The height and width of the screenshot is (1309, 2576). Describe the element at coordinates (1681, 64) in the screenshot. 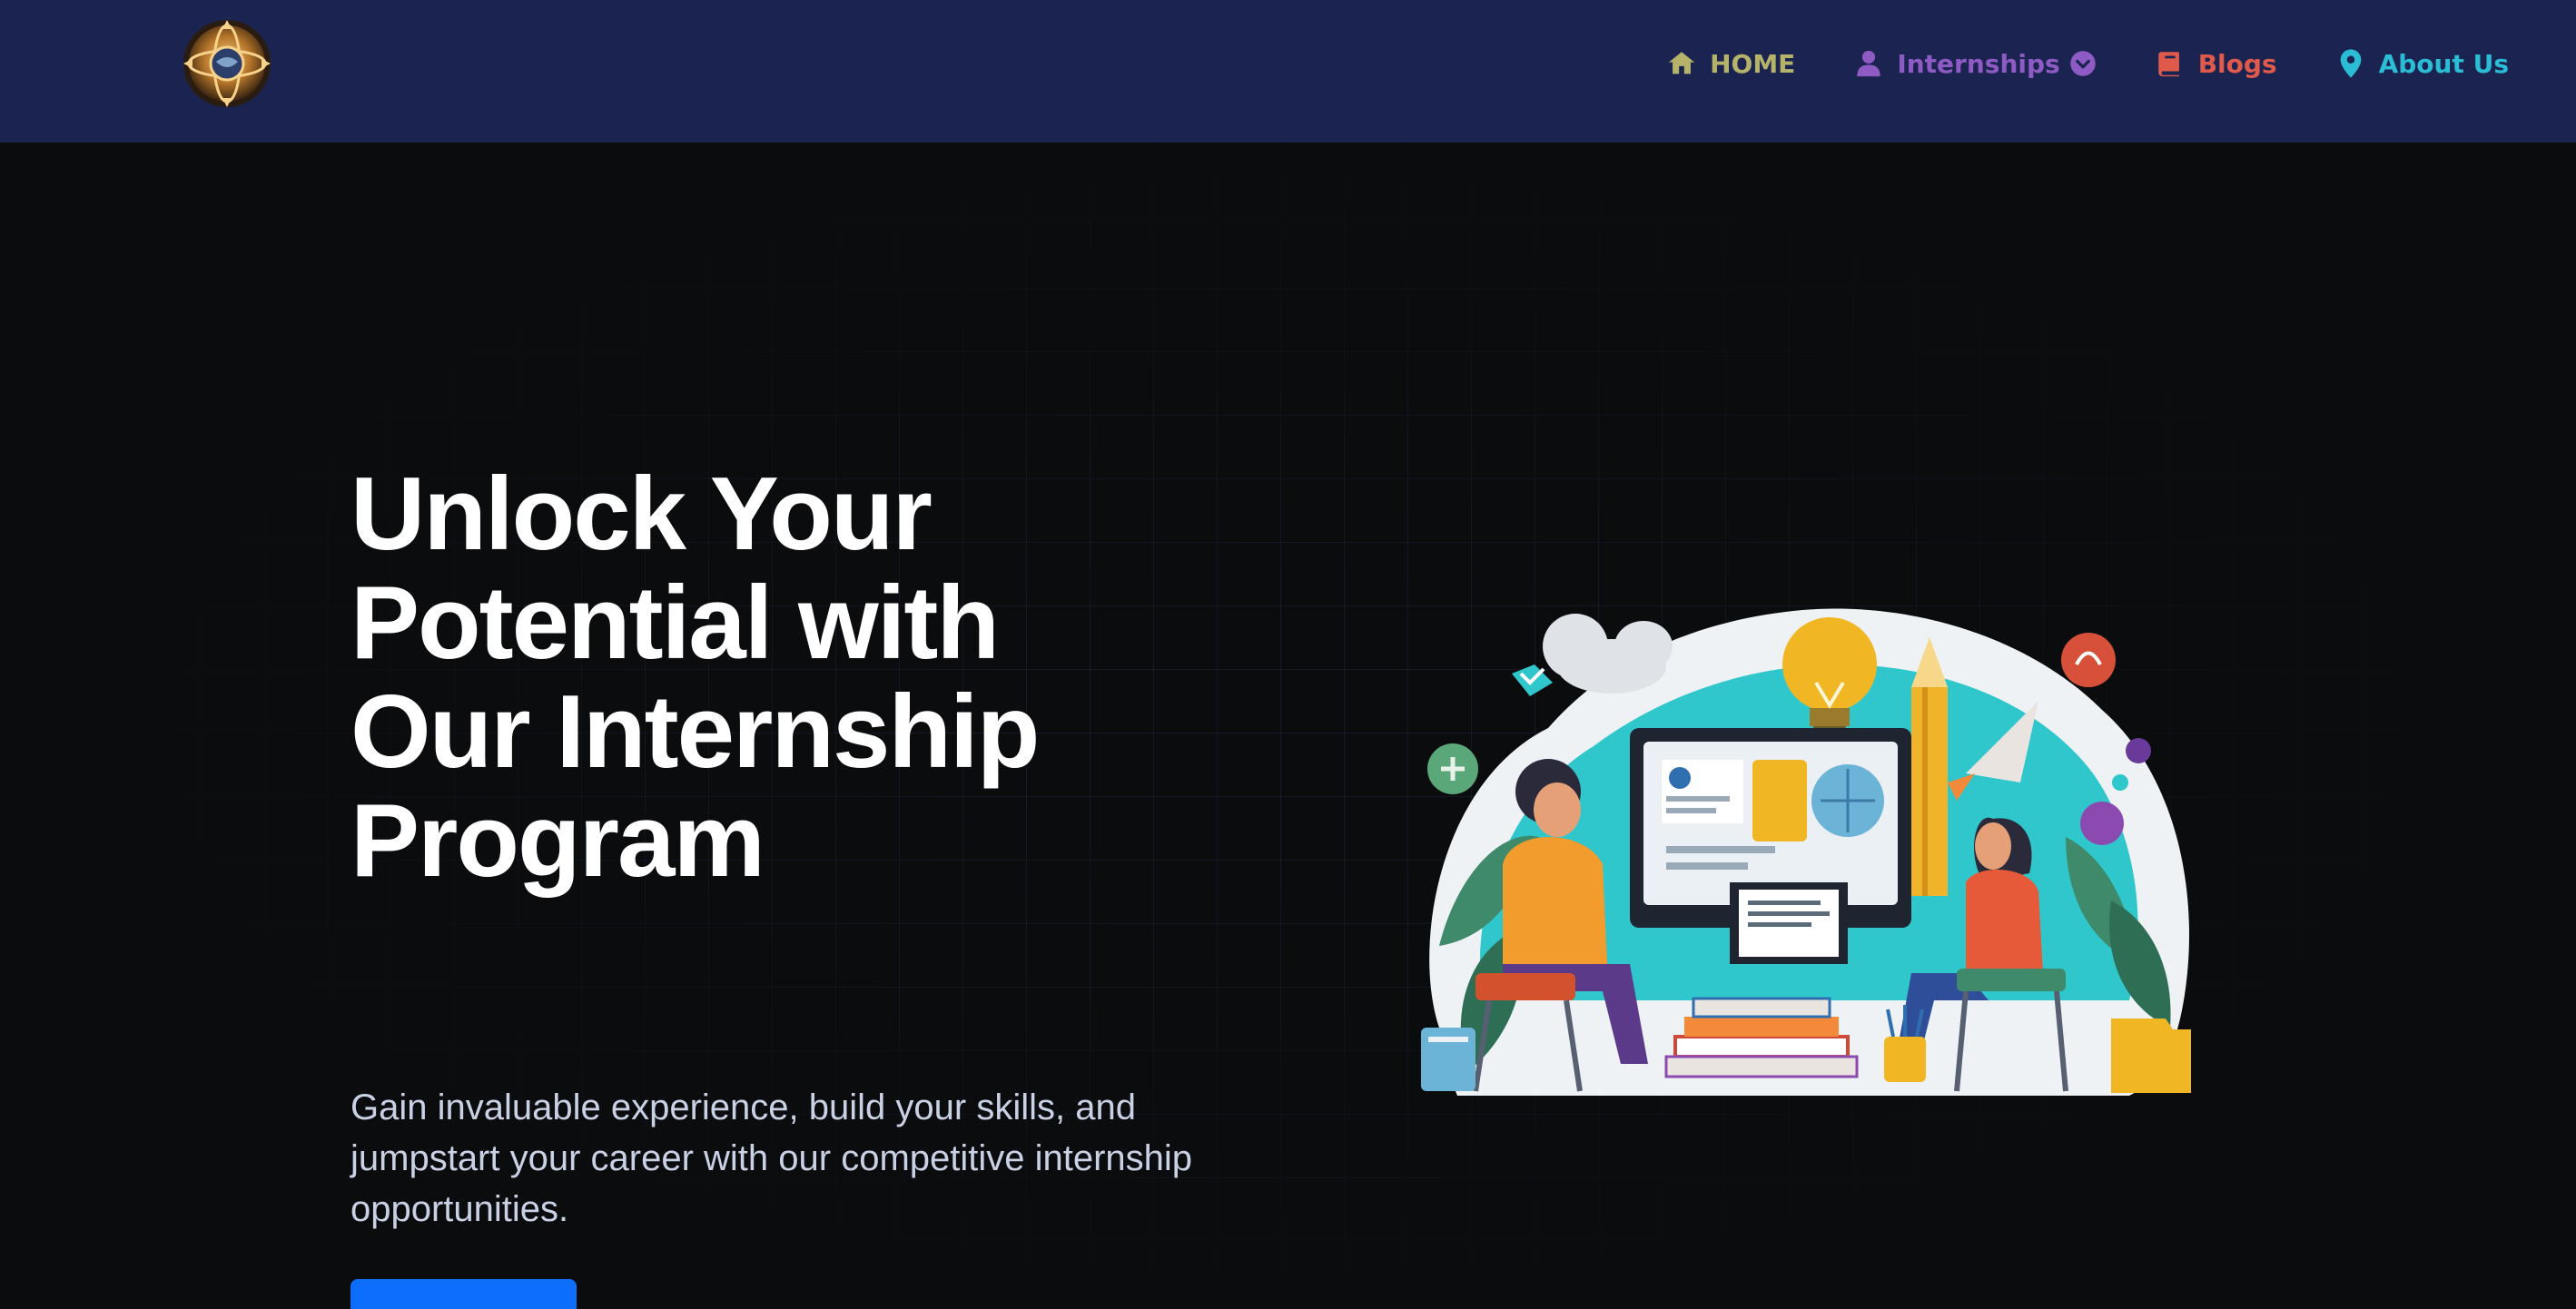

I see `home-icon` at that location.